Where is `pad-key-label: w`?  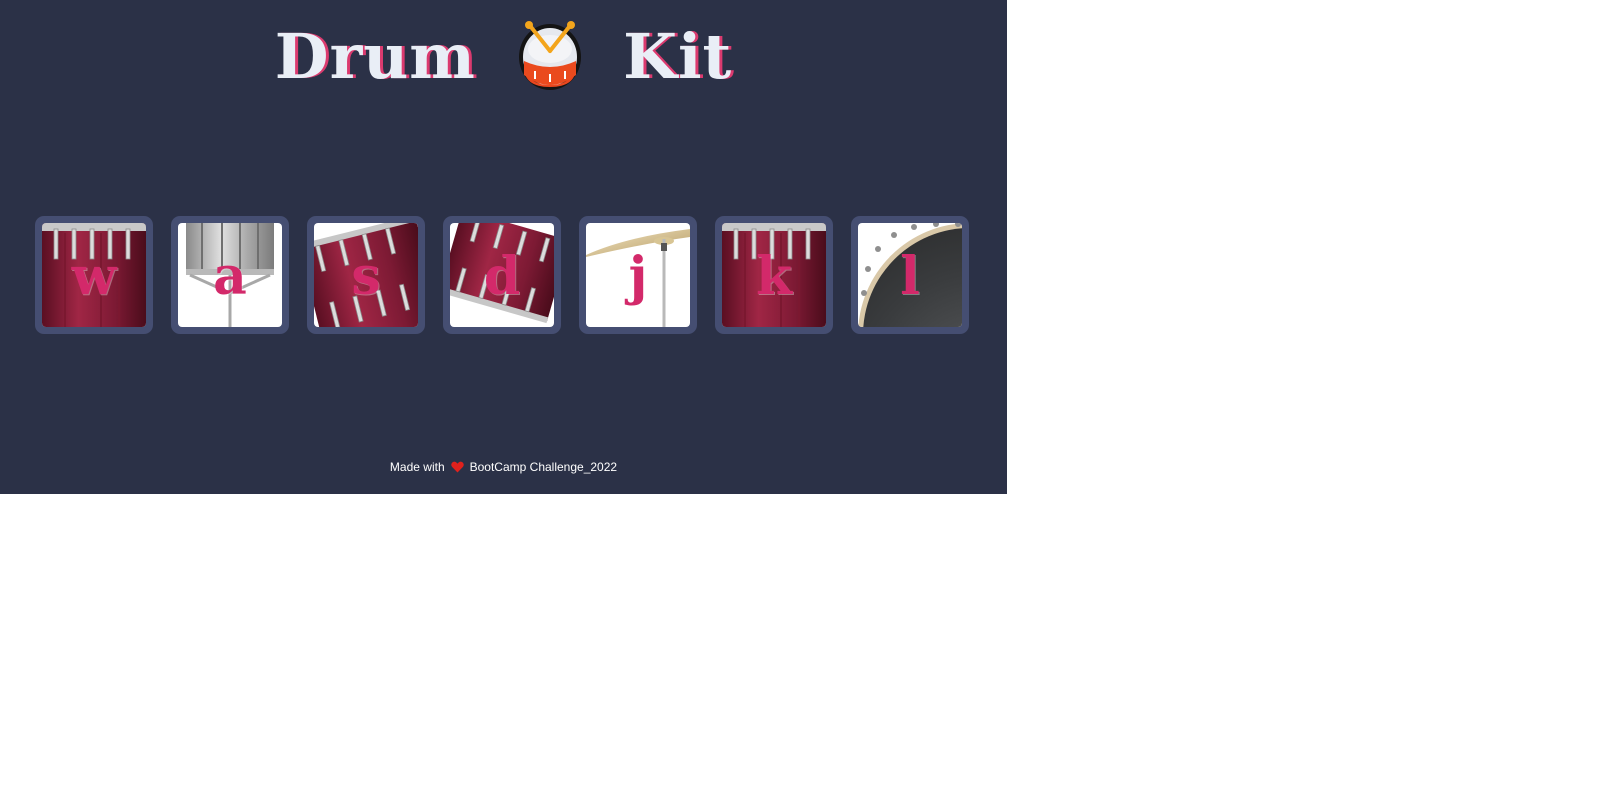 pad-key-label: w is located at coordinates (94, 276).